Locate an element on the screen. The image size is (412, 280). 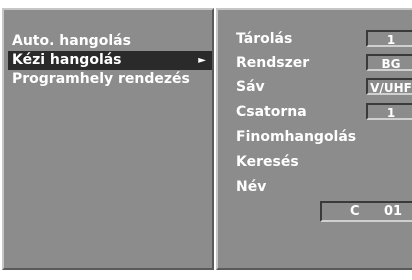
name-field: C 01 is located at coordinates (366, 211).